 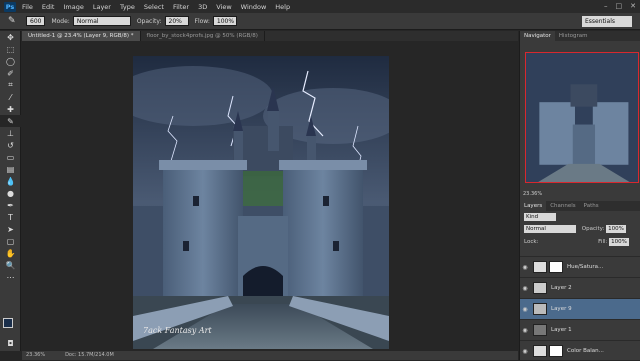 What do you see at coordinates (576, 242) in the screenshot?
I see `lock-row: Lock: Fill: 100%` at bounding box center [576, 242].